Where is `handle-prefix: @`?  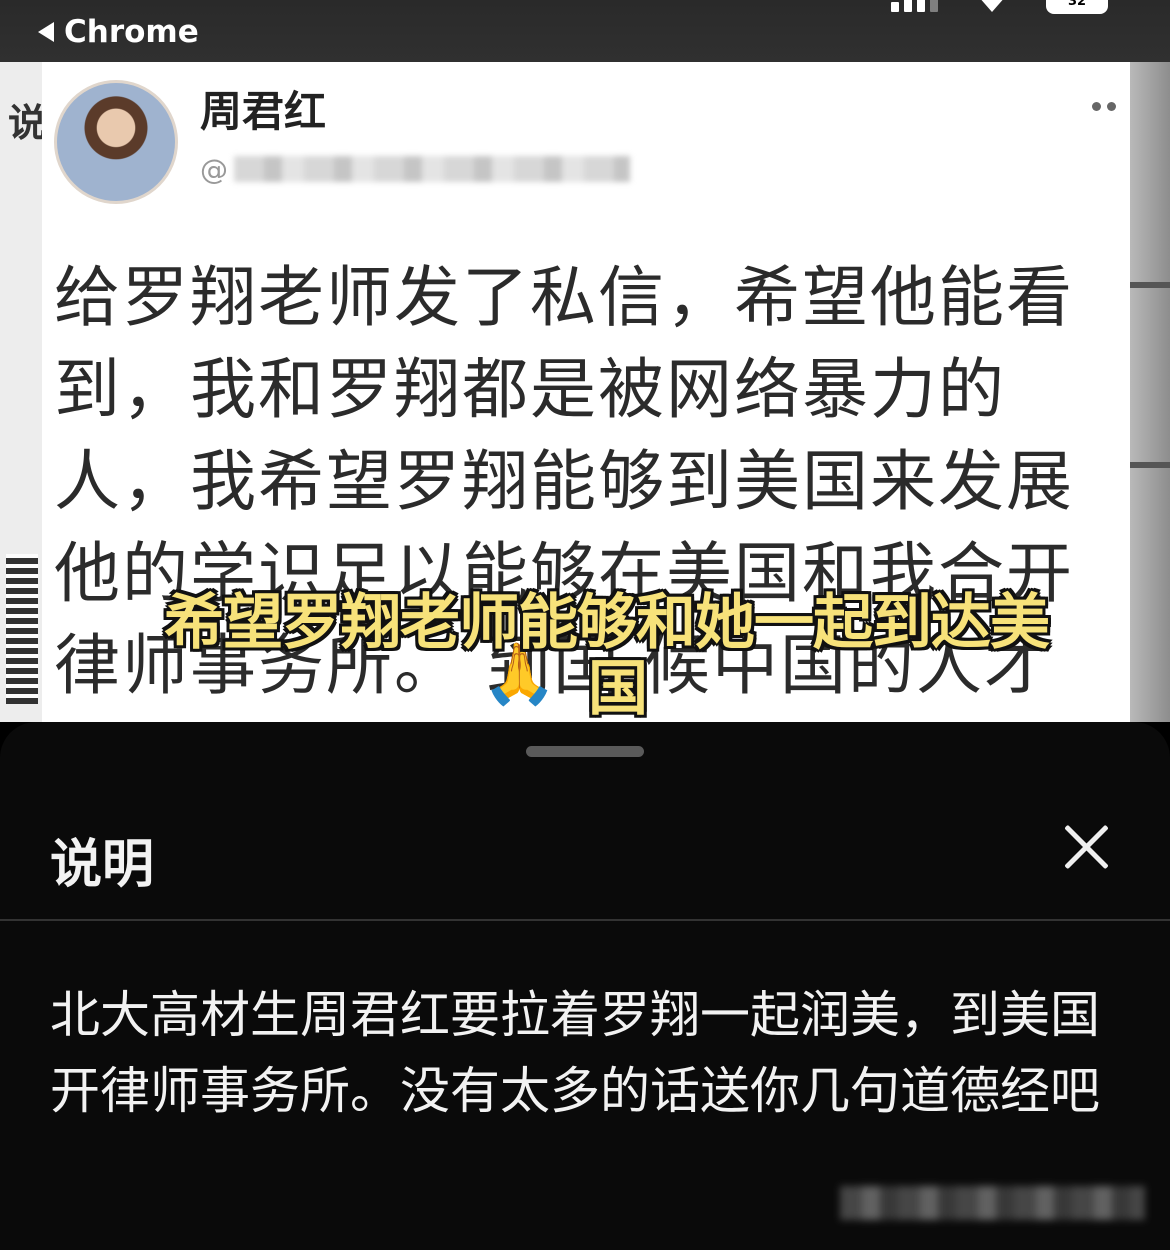
handle-prefix: @ is located at coordinates (214, 169).